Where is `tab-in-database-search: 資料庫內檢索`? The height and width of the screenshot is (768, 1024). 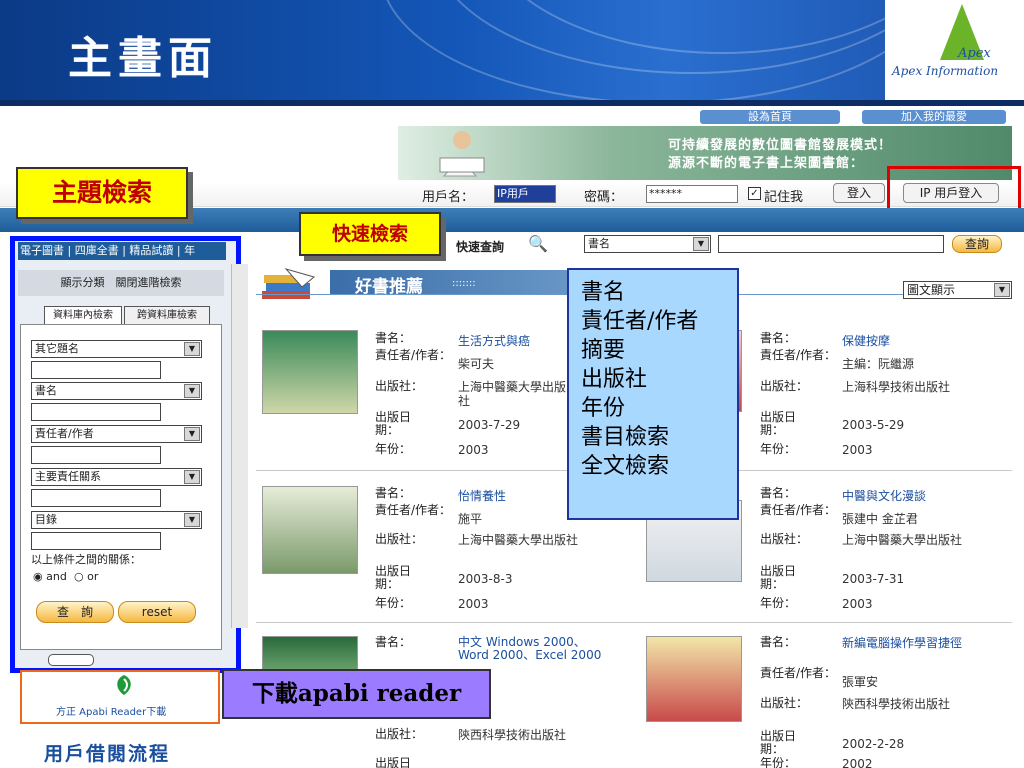 tab-in-database-search: 資料庫內檢索 is located at coordinates (83, 315).